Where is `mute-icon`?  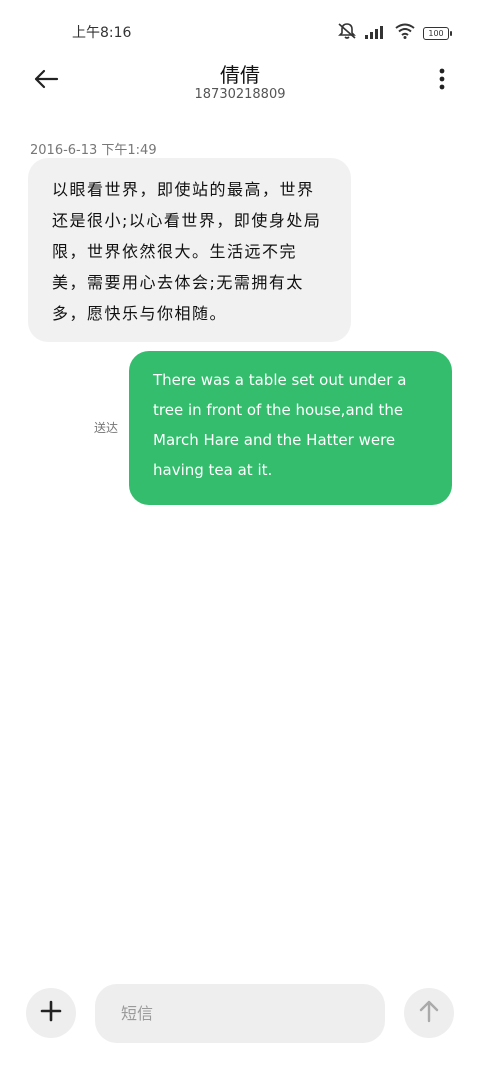 mute-icon is located at coordinates (347, 33).